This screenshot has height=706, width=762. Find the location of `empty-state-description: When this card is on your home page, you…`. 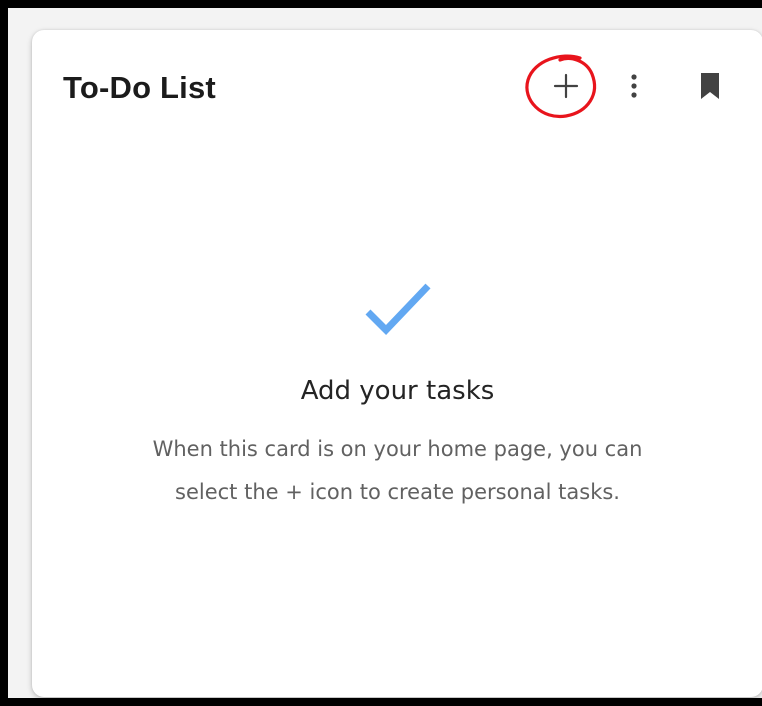

empty-state-description: When this card is on your home page, you… is located at coordinates (397, 470).